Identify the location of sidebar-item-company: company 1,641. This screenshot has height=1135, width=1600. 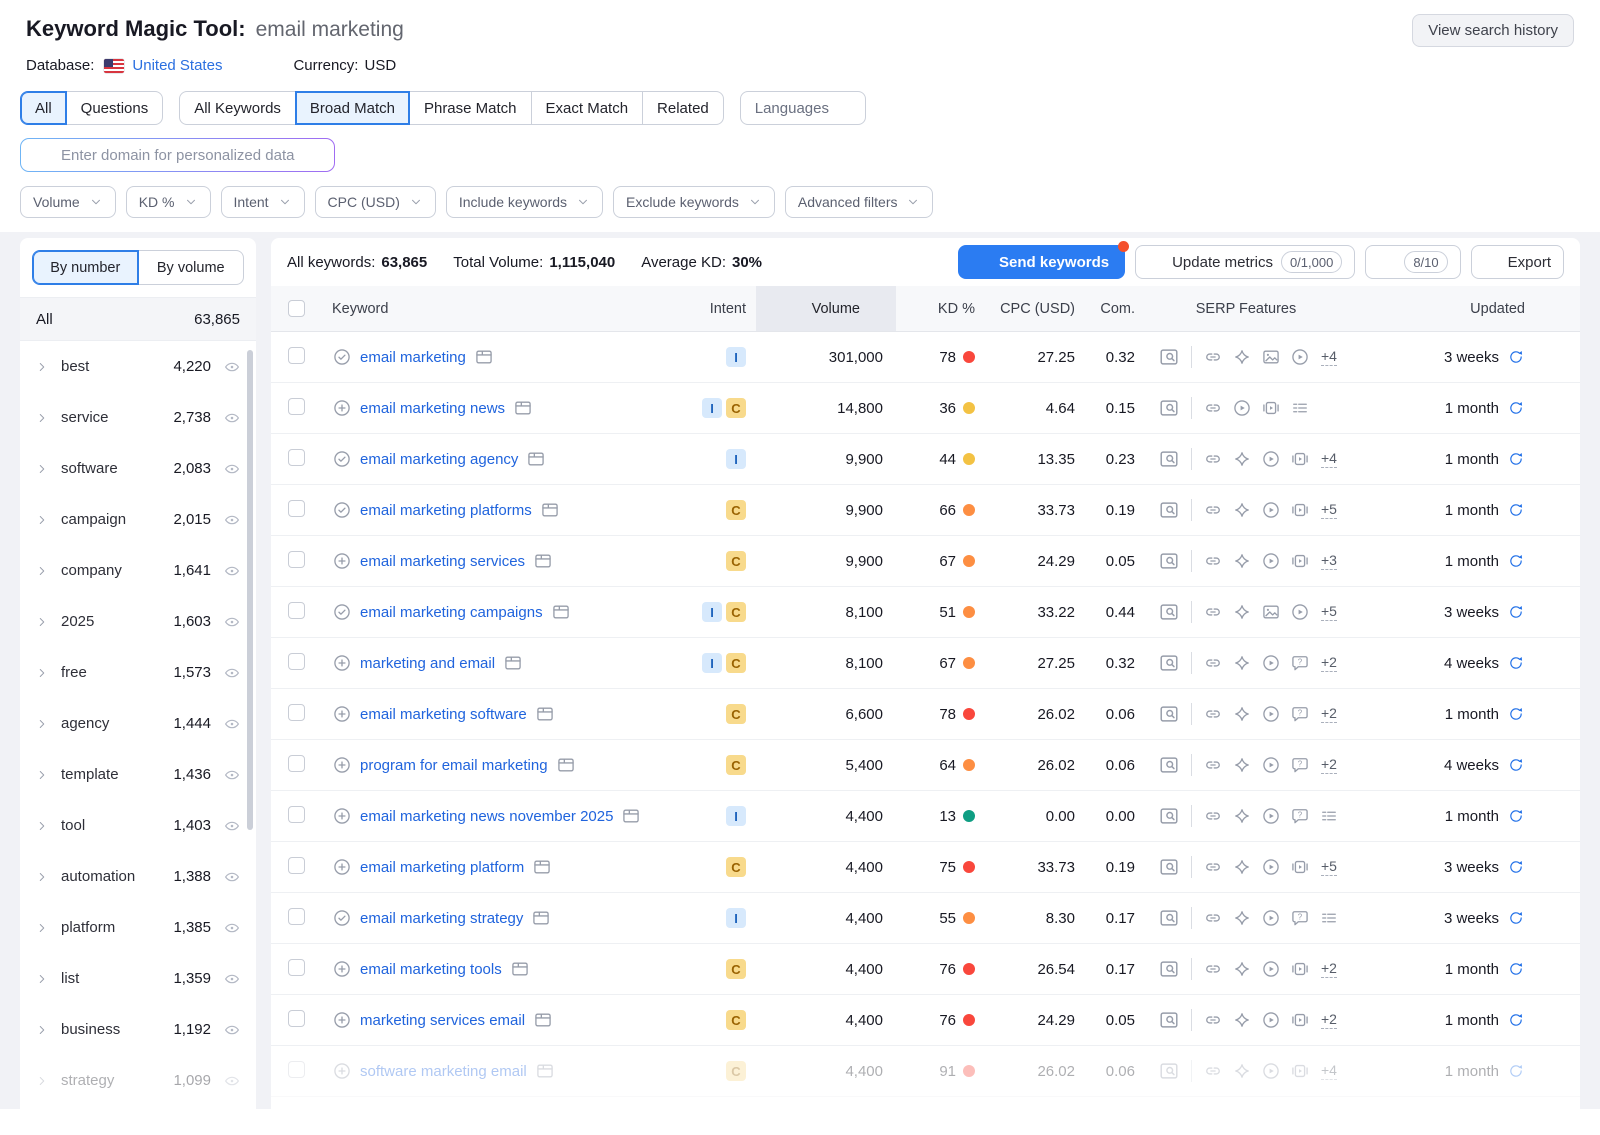
(138, 570).